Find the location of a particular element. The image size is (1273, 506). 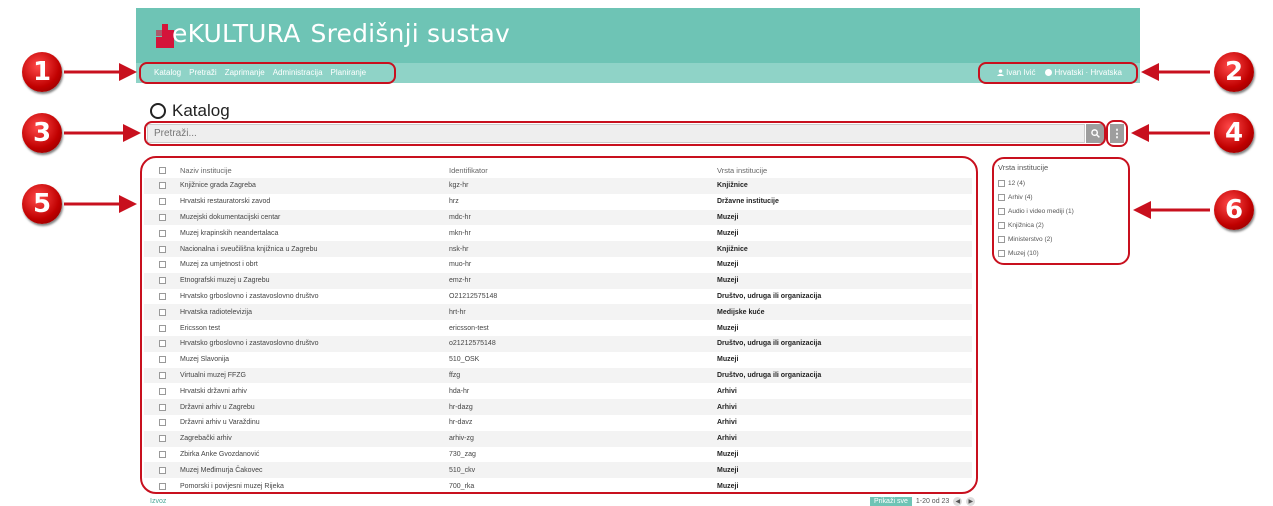

badge-1: 1 is located at coordinates (42, 72).